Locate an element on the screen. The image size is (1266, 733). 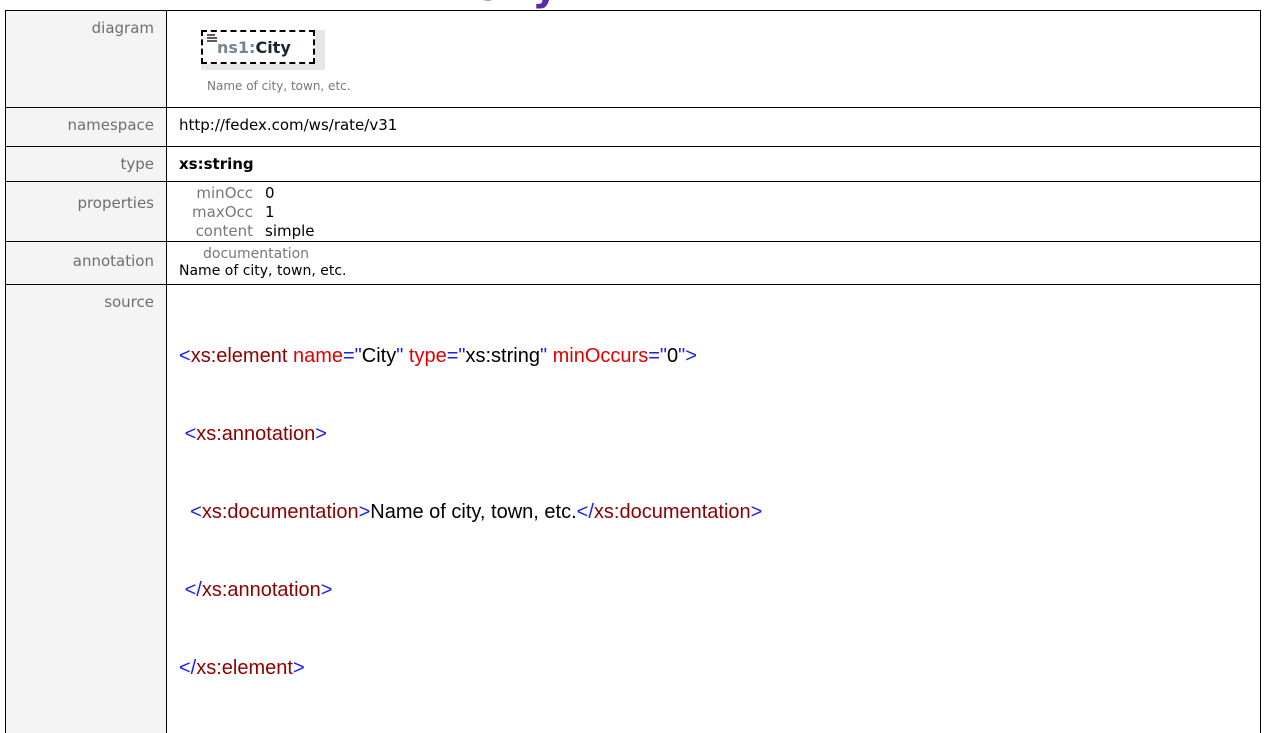
diagram-value: ns1:City Name of city, town, etc. is located at coordinates (714, 59).